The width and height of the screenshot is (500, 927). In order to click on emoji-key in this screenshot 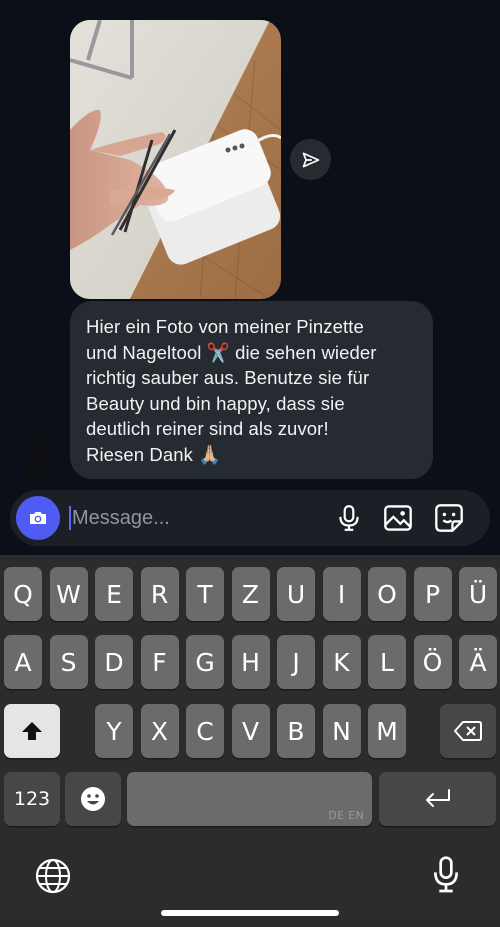, I will do `click(93, 799)`.